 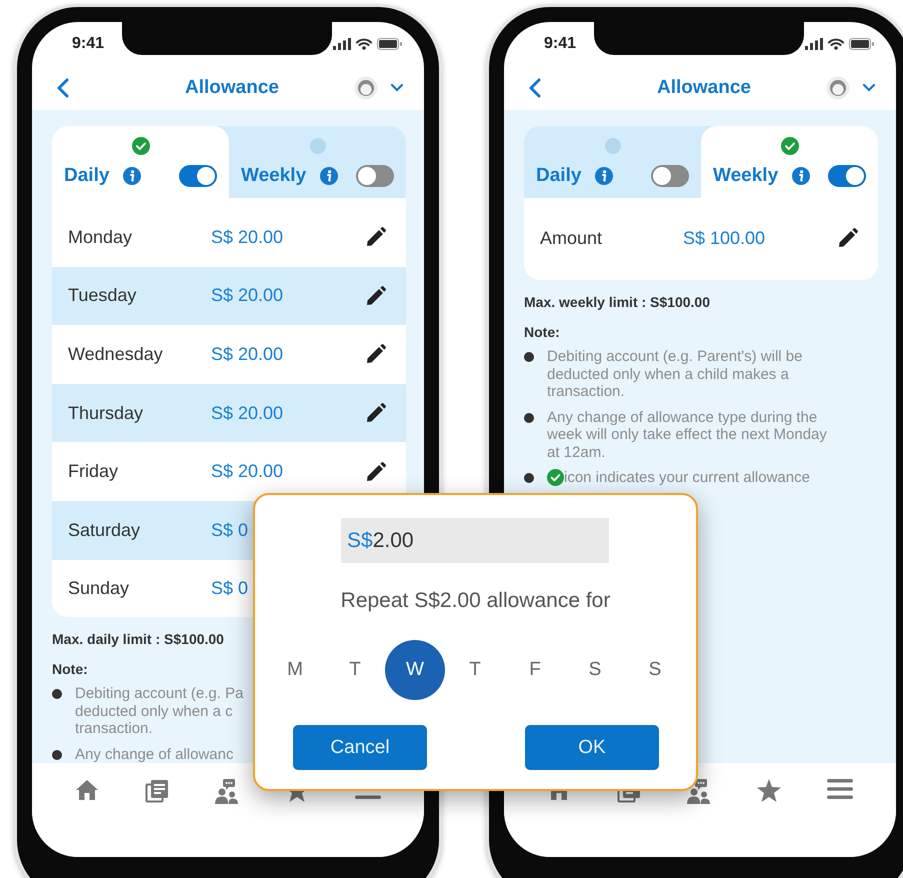 I want to click on row-label: Thursday, so click(x=106, y=413).